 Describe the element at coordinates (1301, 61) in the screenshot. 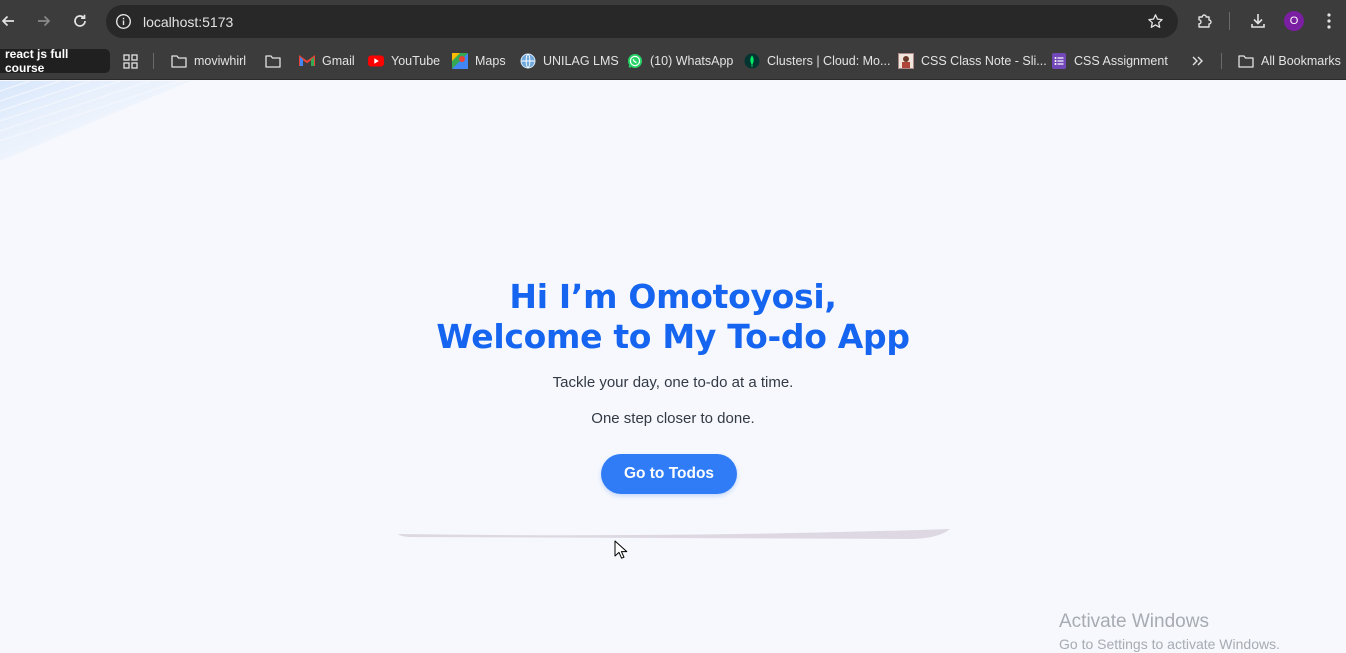

I see `all-bookmarks-label: All Bookmarks` at that location.